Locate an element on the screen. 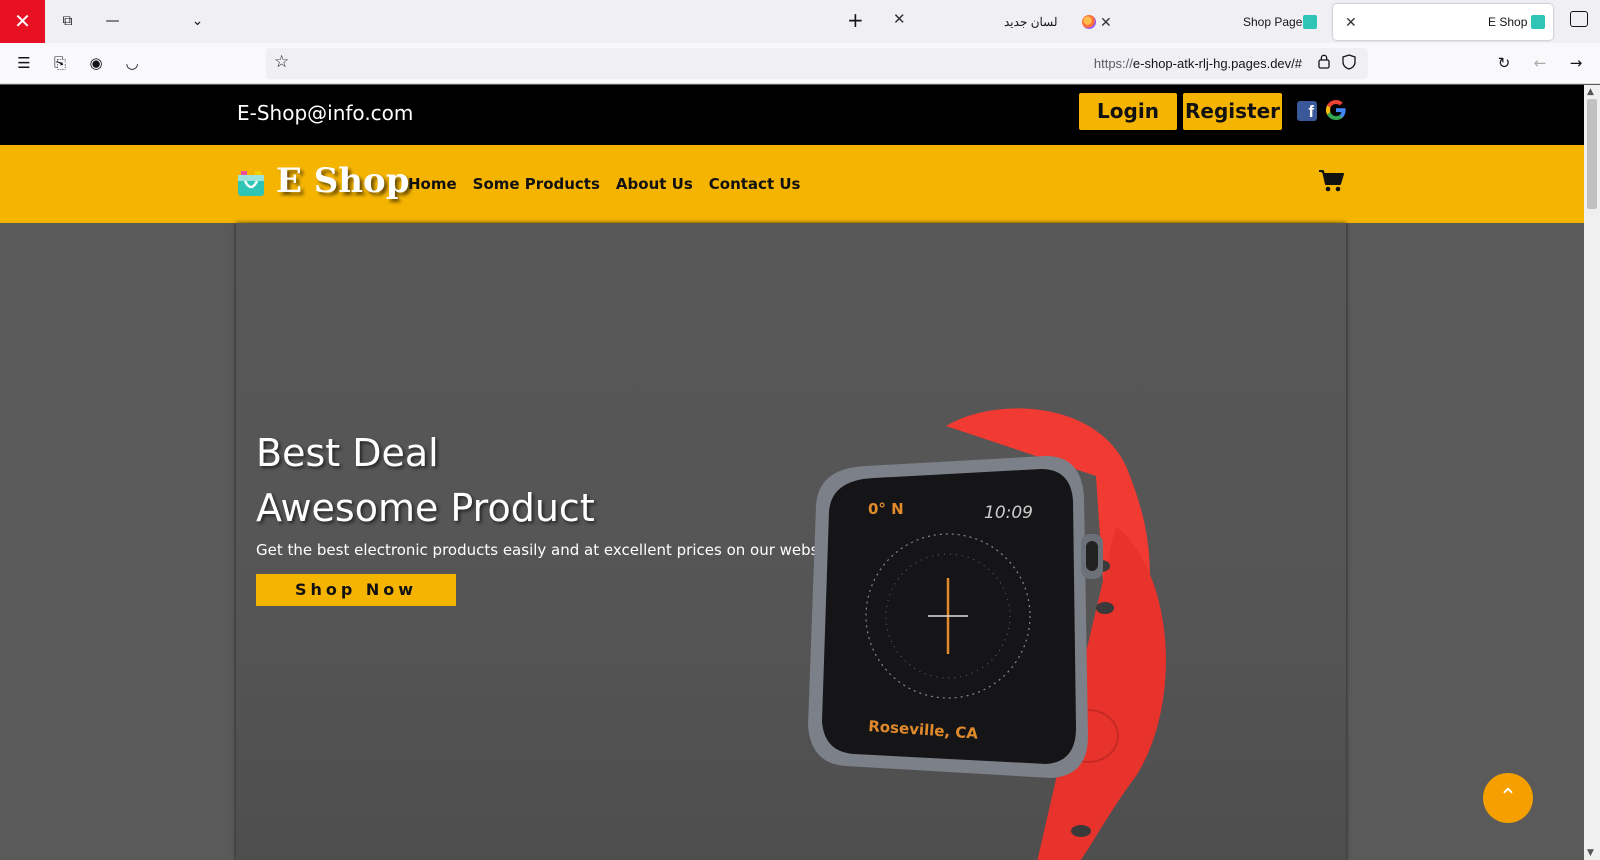 This screenshot has width=1600, height=860. nav-some-products-link: Some Products is located at coordinates (536, 184).